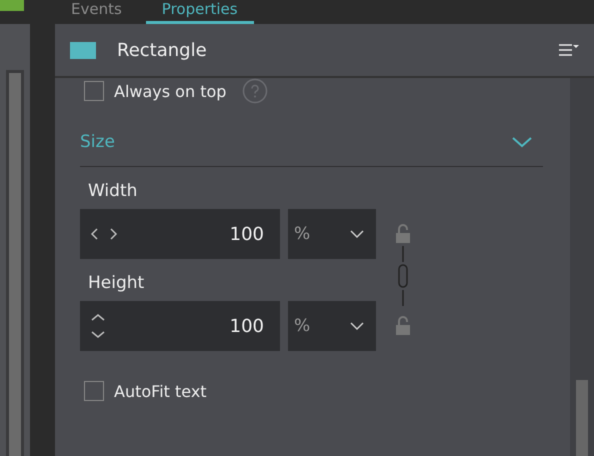  I want to click on section-title: Size, so click(97, 142).